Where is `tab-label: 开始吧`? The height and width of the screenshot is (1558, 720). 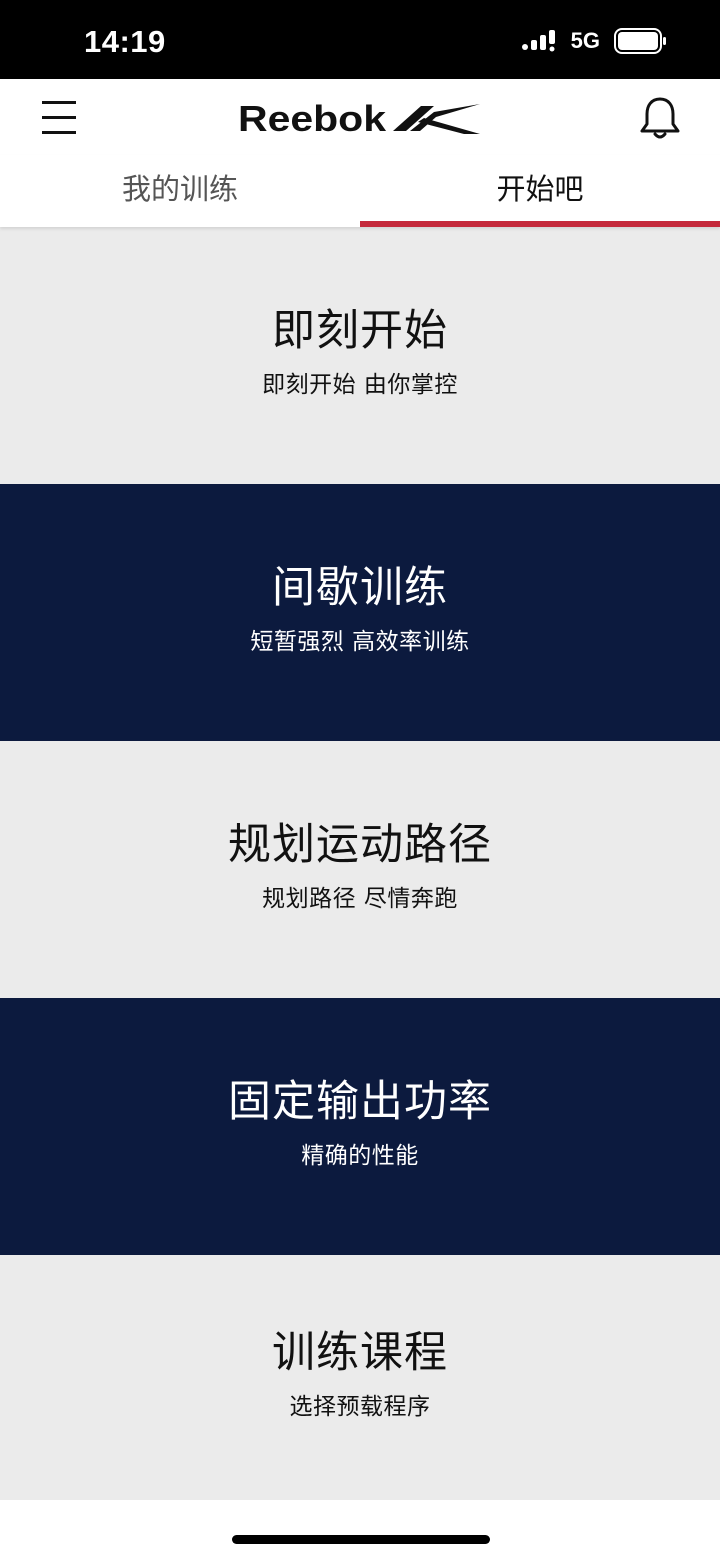
tab-label: 开始吧 is located at coordinates (540, 189).